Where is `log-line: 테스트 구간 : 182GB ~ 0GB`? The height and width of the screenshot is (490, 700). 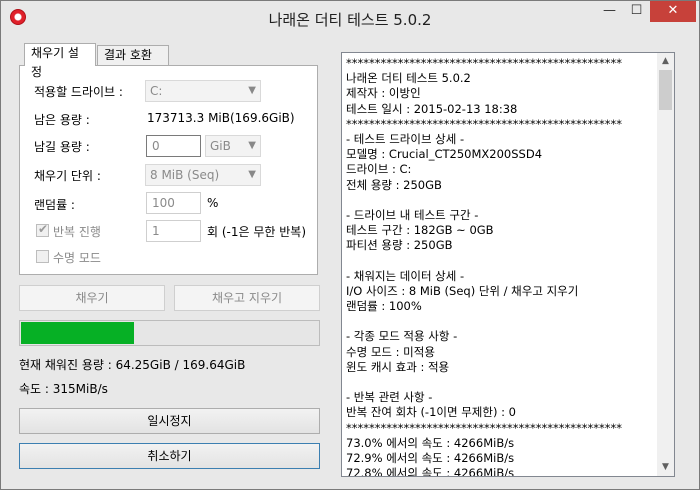
log-line: 테스트 구간 : 182GB ~ 0GB is located at coordinates (420, 230).